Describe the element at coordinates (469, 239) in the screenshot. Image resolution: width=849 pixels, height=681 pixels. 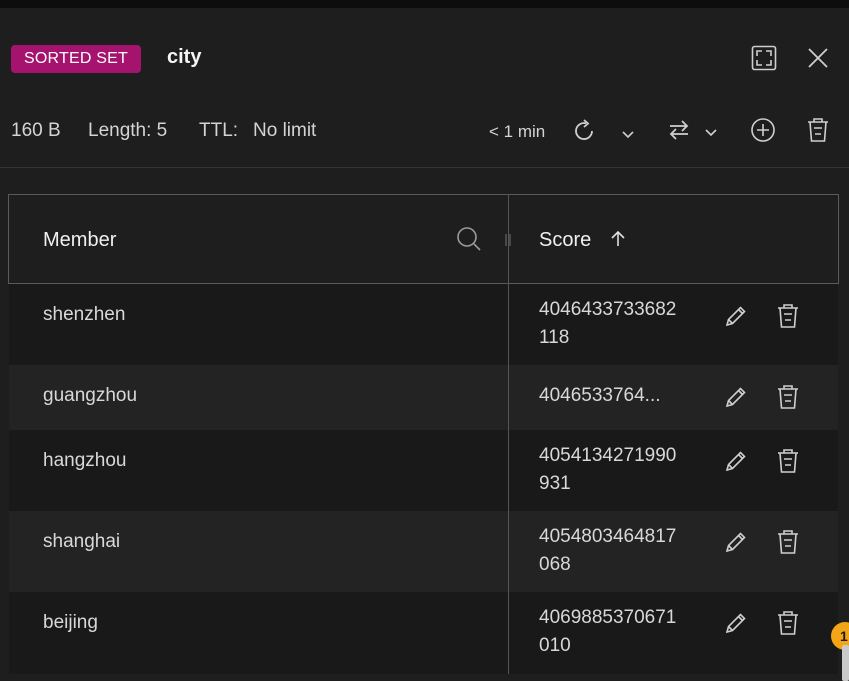
I see `search-icon` at that location.